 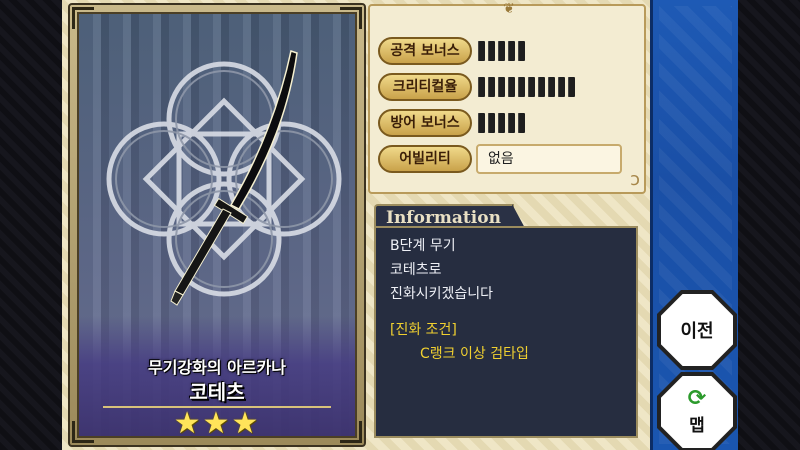 What do you see at coordinates (217, 392) in the screenshot?
I see `card-name: 코테츠` at bounding box center [217, 392].